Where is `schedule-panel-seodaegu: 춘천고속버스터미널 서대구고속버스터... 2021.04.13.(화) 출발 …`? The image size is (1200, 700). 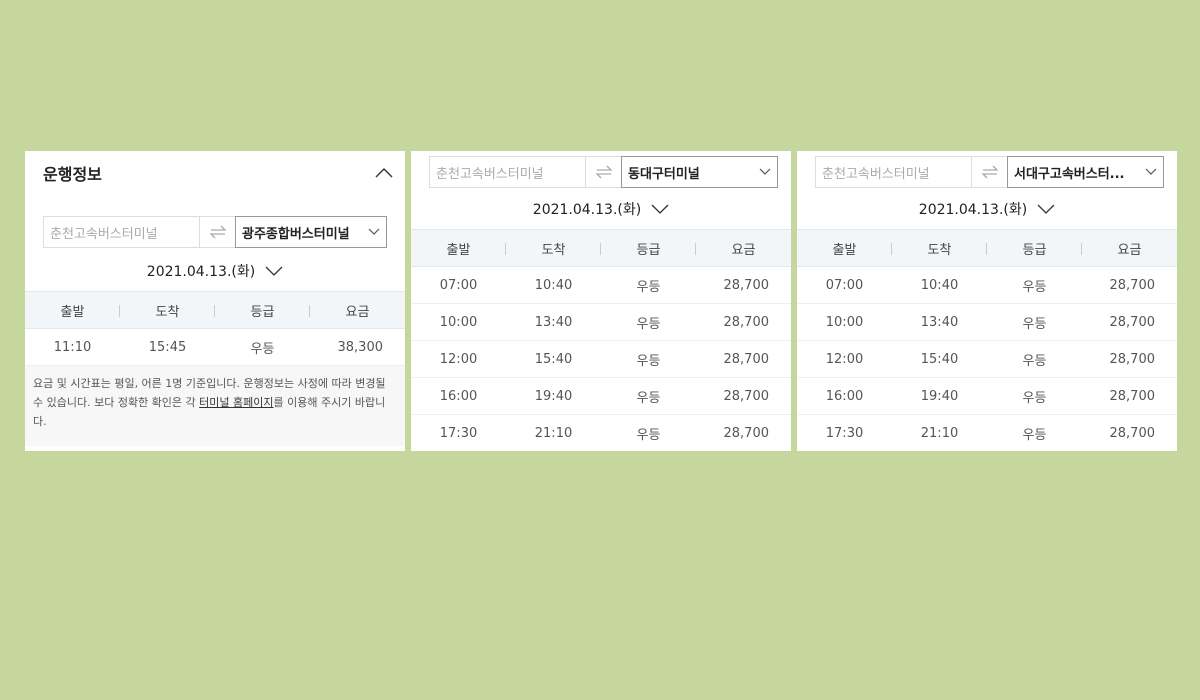 schedule-panel-seodaegu: 춘천고속버스터미널 서대구고속버스터... 2021.04.13.(화) 출발 … is located at coordinates (987, 301).